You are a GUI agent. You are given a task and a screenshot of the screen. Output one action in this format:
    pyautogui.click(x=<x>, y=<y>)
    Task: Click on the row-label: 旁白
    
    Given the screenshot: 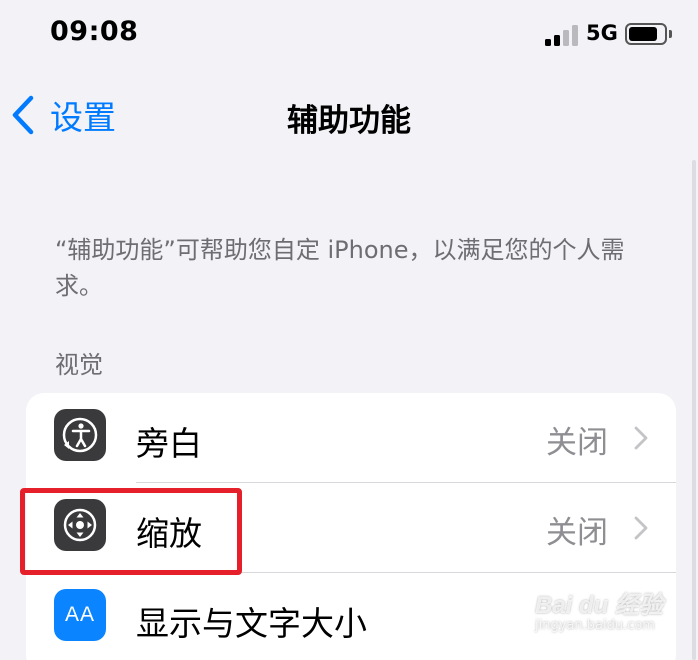 What is the action you would take?
    pyautogui.click(x=169, y=443)
    